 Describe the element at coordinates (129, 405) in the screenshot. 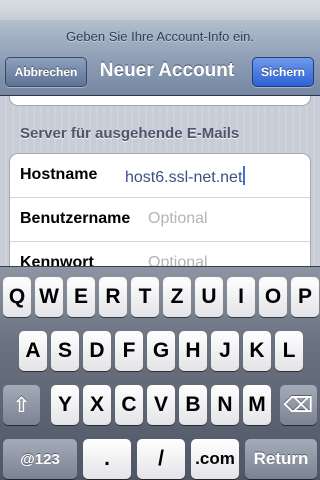

I see `key-c: C` at that location.